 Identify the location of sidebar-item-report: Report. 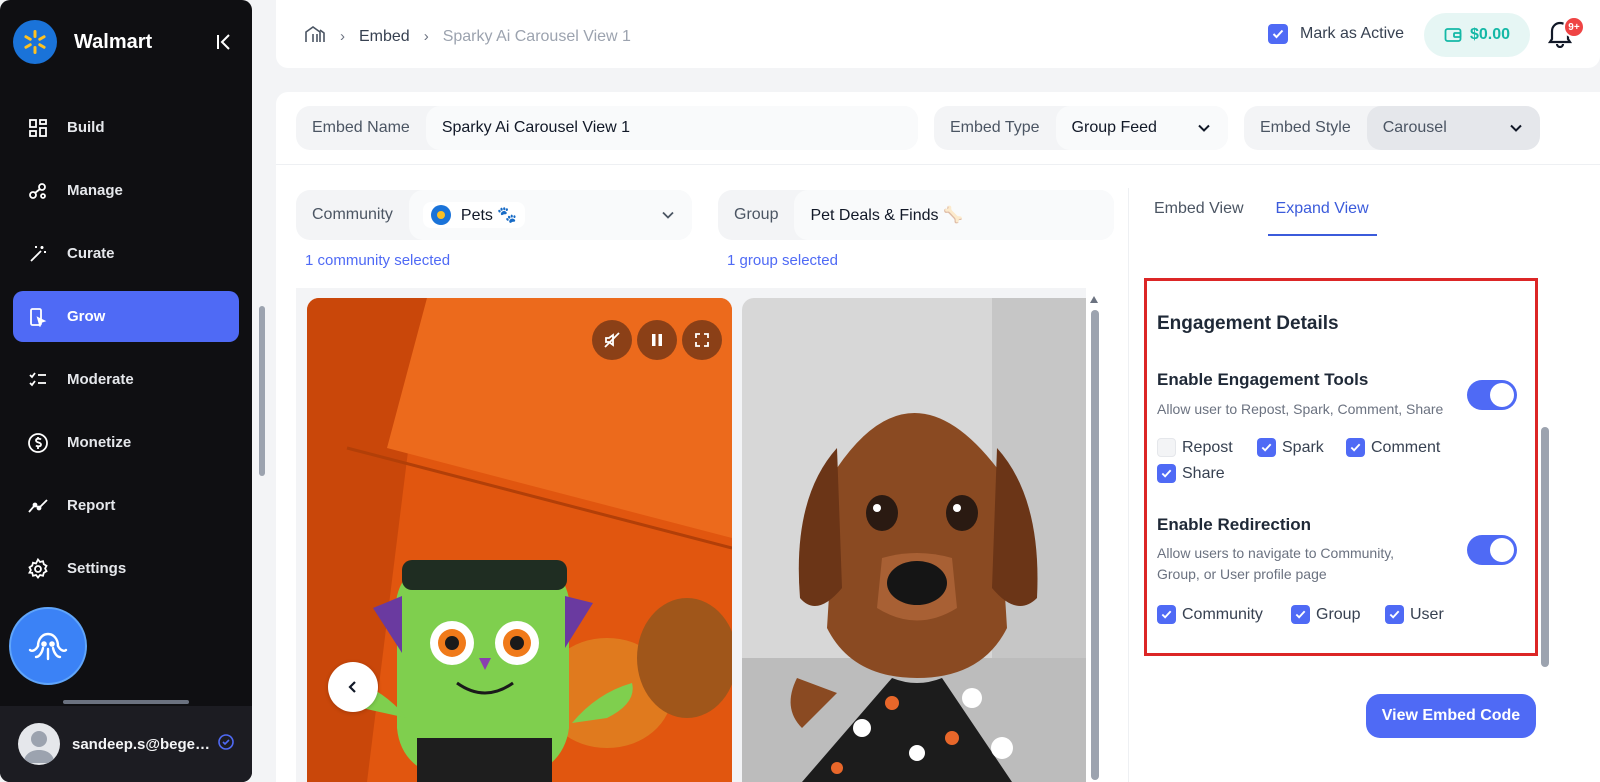
(126, 505).